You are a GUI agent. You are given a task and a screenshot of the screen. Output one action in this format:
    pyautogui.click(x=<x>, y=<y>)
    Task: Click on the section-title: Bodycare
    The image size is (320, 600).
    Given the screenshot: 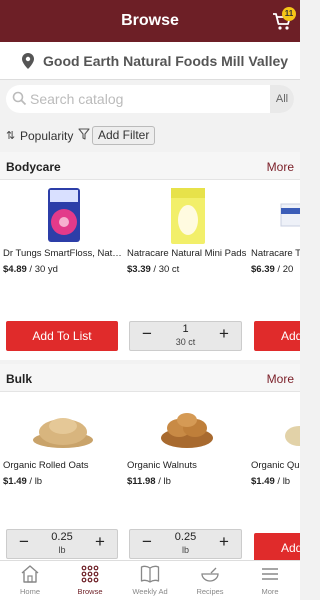 What is the action you would take?
    pyautogui.click(x=33, y=167)
    